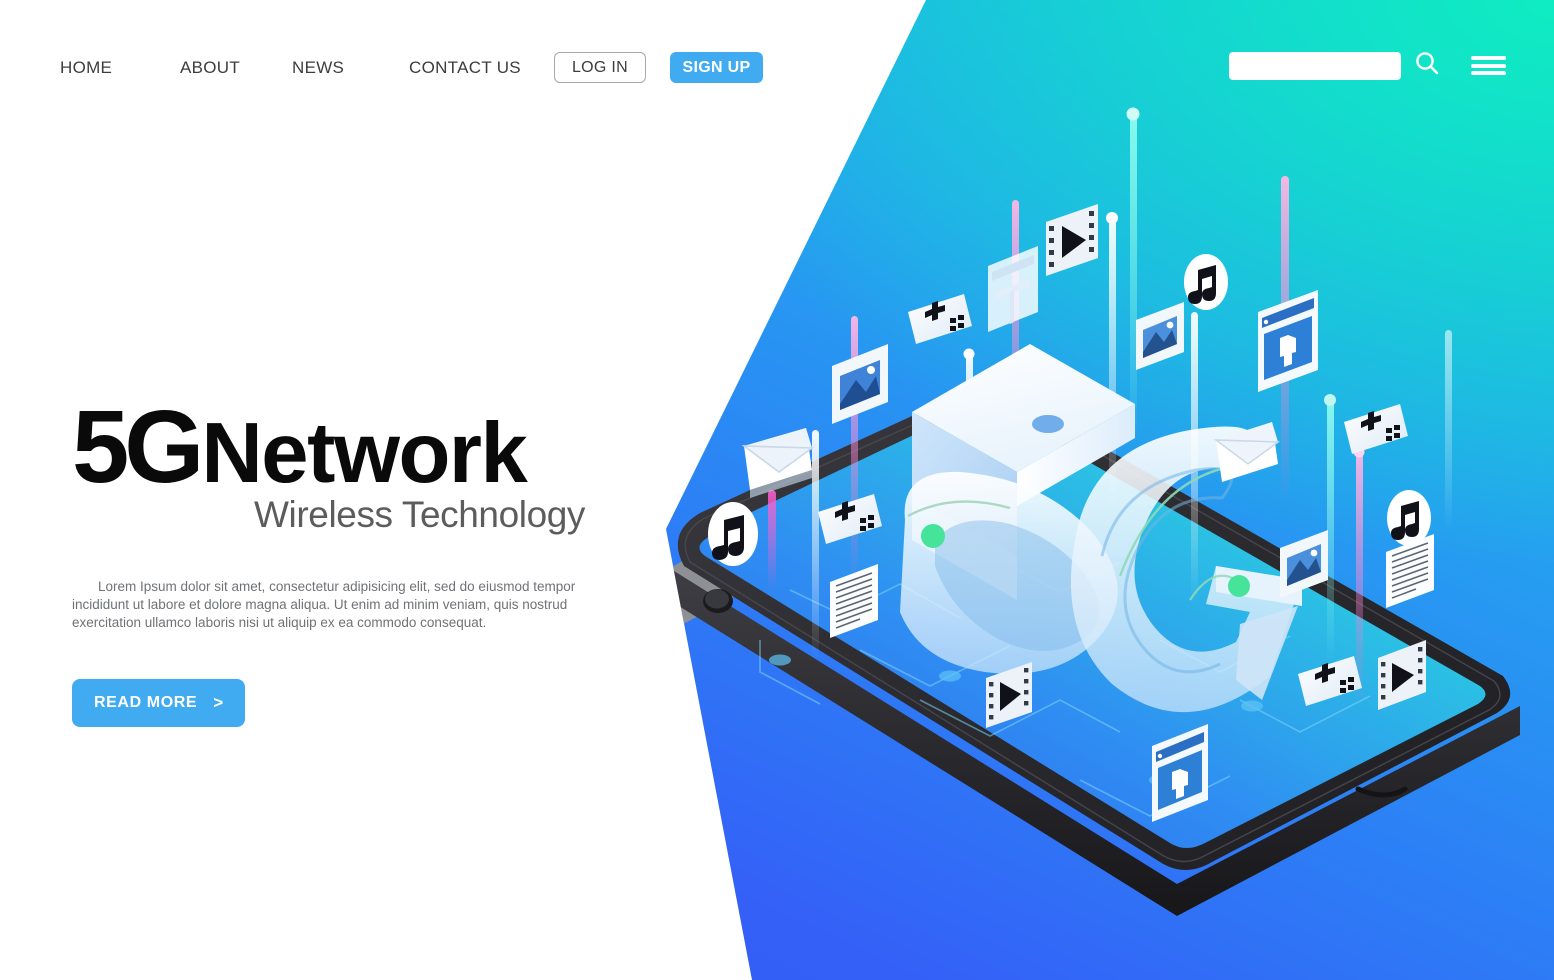  I want to click on title-5g: 5G, so click(138, 446).